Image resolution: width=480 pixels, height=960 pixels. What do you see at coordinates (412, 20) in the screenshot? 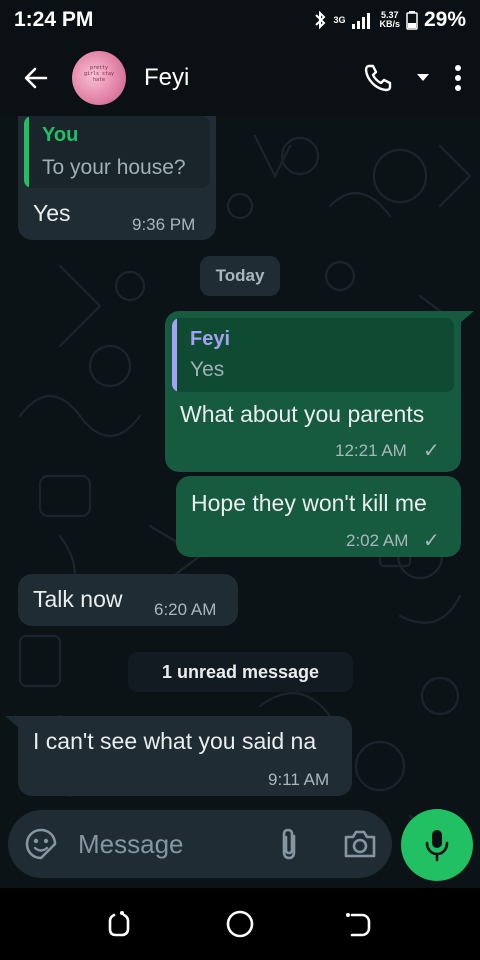
I see `battery-icon` at bounding box center [412, 20].